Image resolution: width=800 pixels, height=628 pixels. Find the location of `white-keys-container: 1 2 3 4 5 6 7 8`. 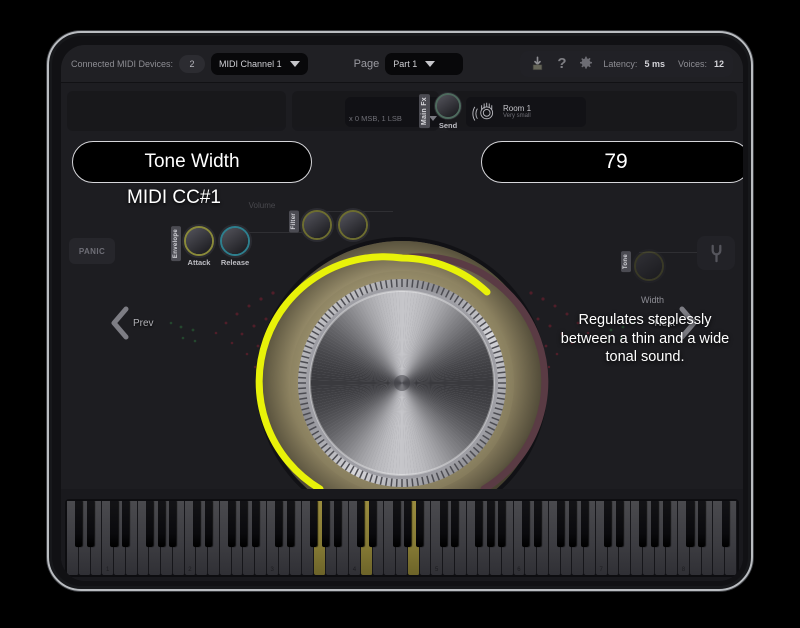

white-keys-container: 1 2 3 4 5 6 7 8 is located at coordinates (402, 538).